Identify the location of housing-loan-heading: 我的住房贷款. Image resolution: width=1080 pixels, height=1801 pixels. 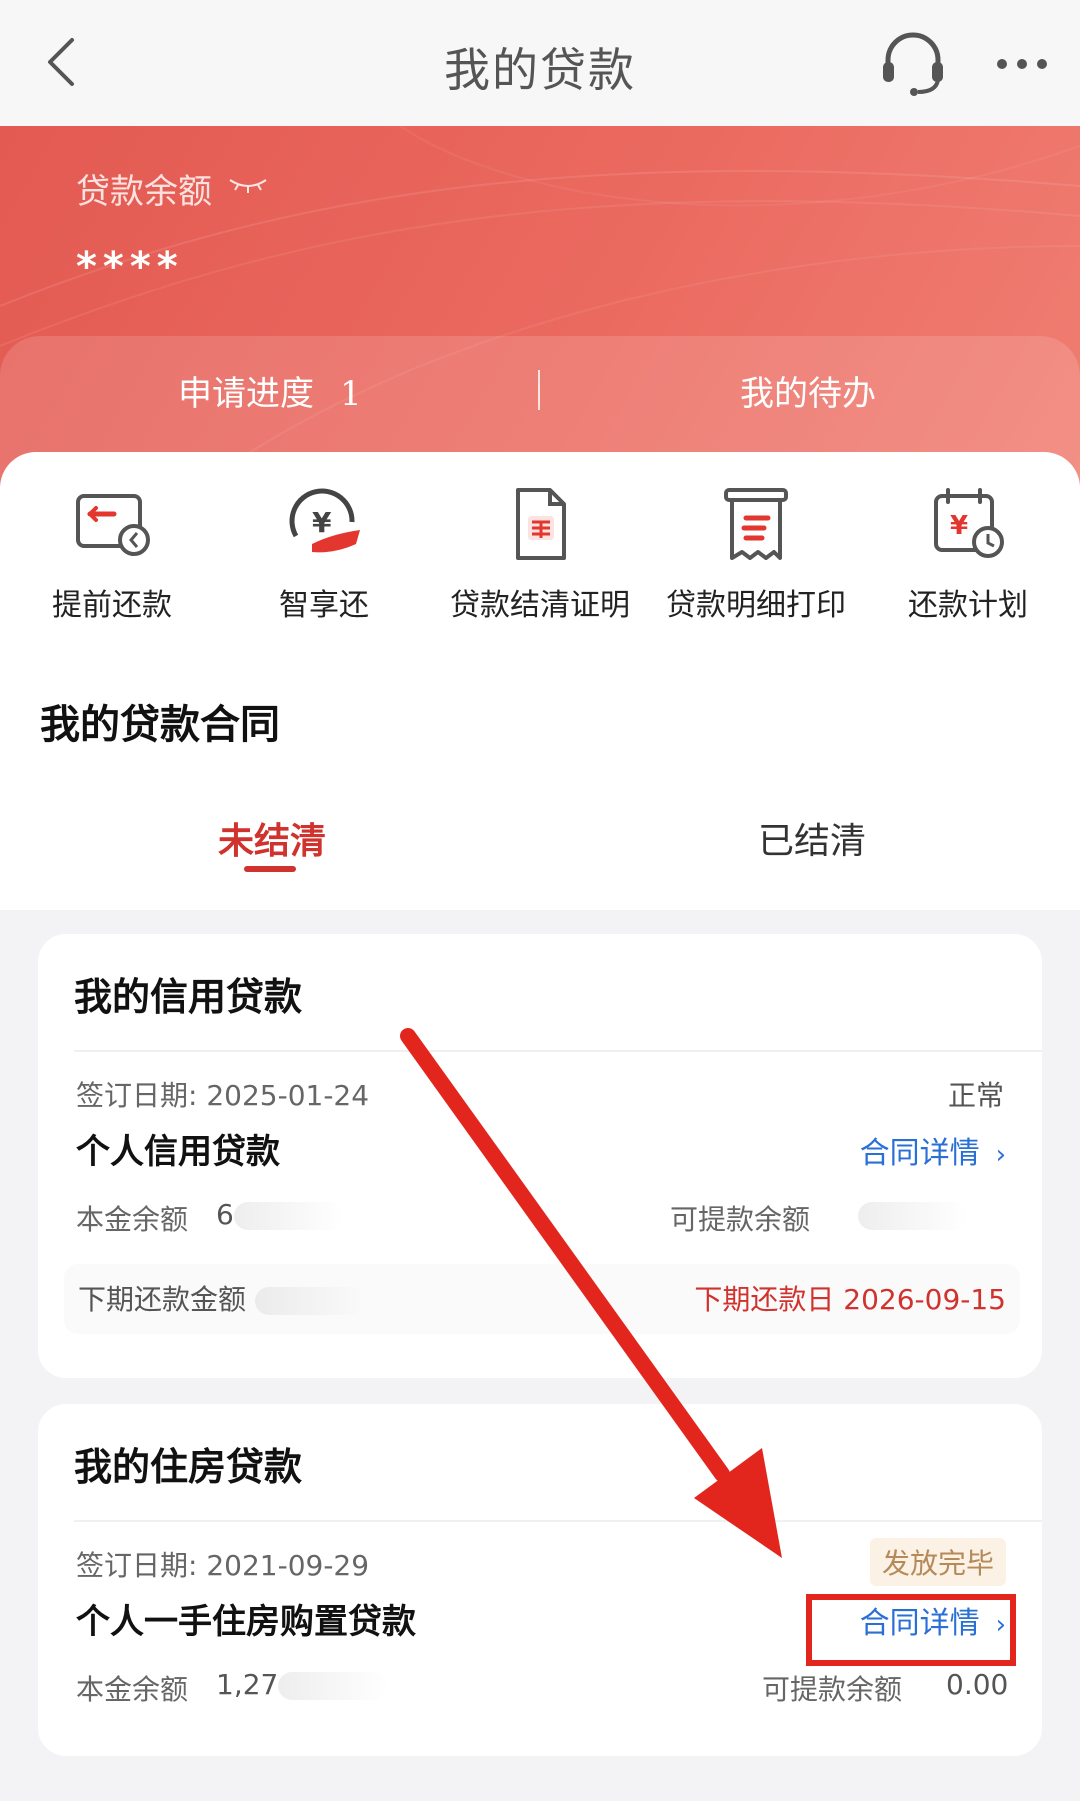
(188, 1467).